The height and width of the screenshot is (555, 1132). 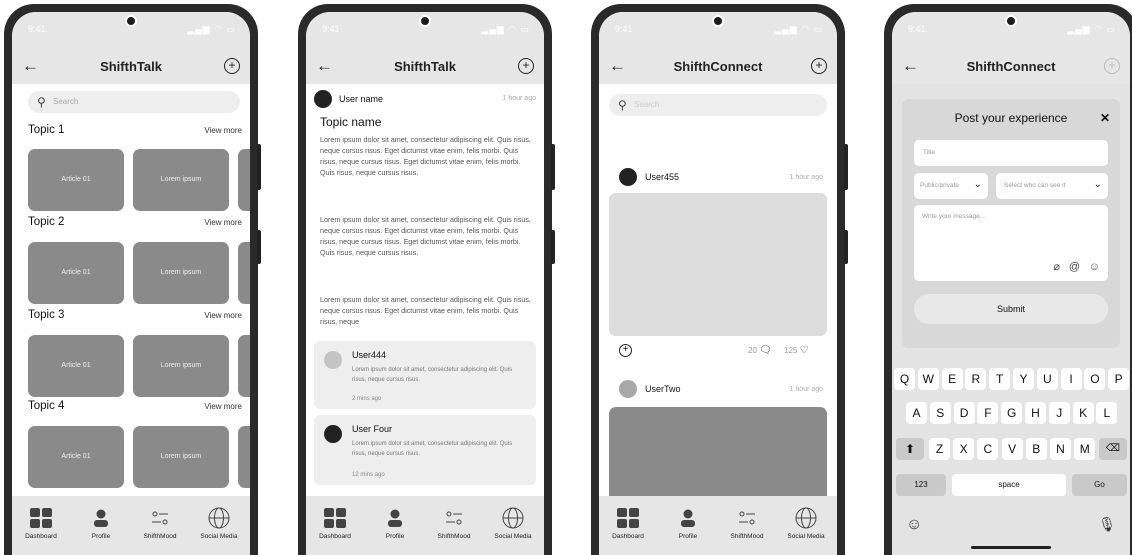 I want to click on key-i: I, so click(x=1071, y=379).